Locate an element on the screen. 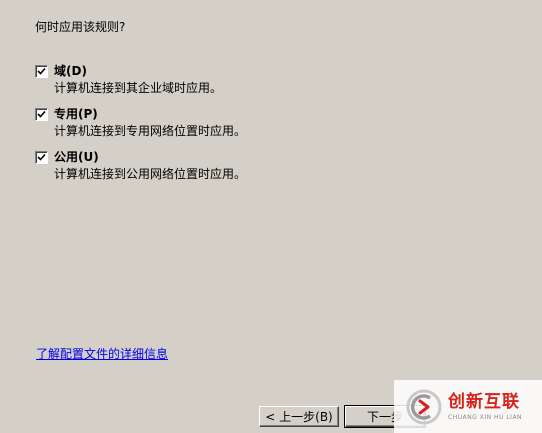  profile-details-link: 了解配置文件的详细信息 is located at coordinates (102, 354).